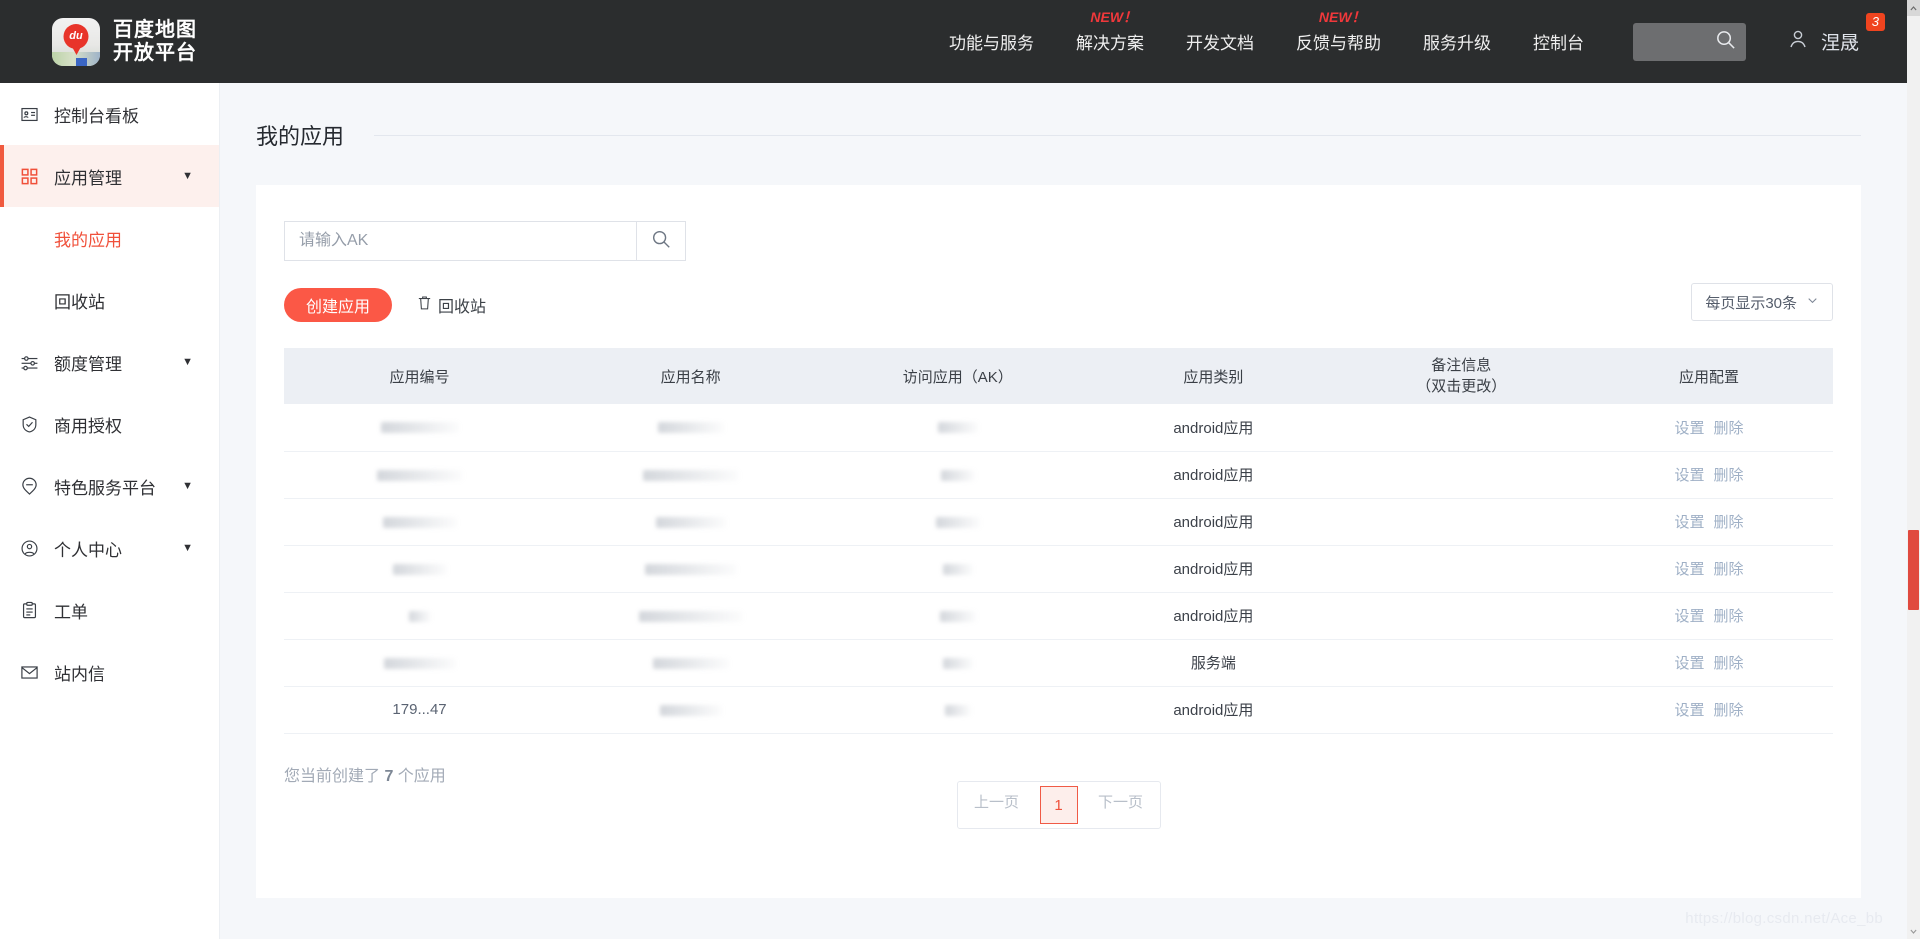 The width and height of the screenshot is (1920, 939). I want to click on logo-water-shape, so click(81, 61).